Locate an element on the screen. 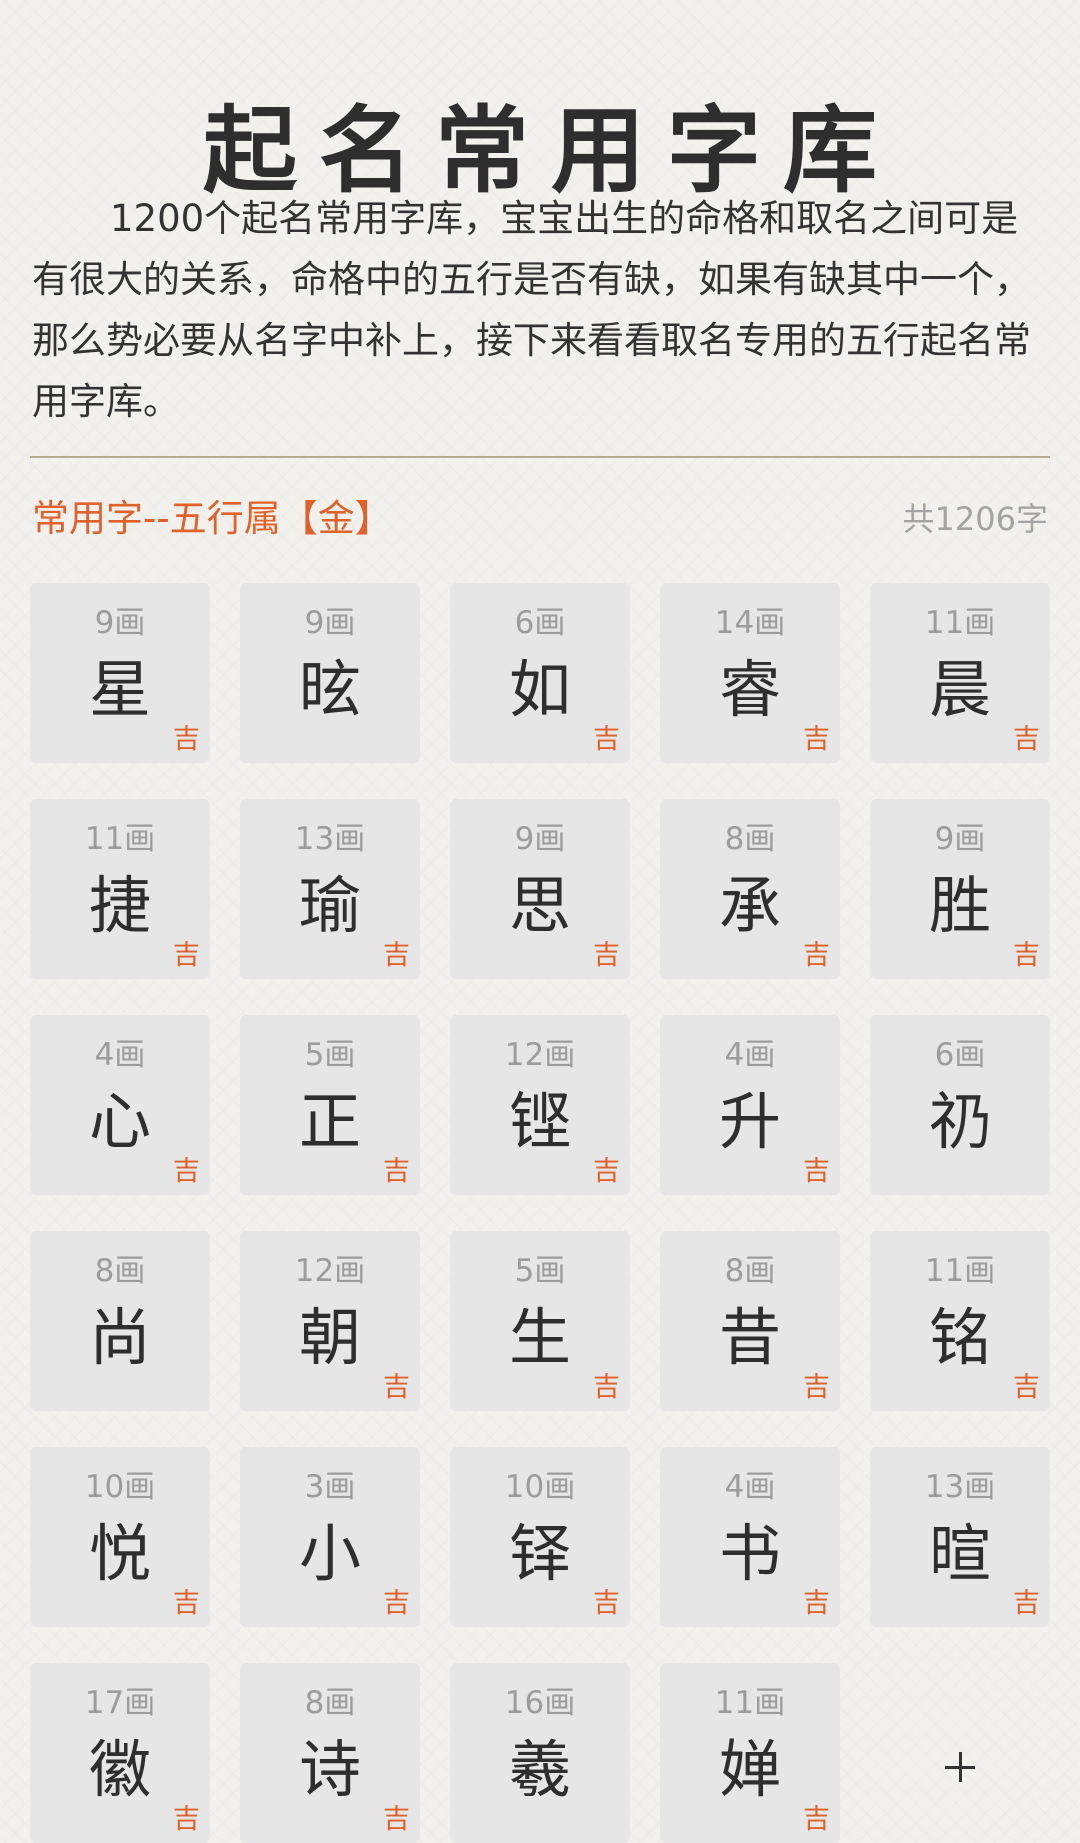  character-card: 4画 心 吉 is located at coordinates (120, 1105).